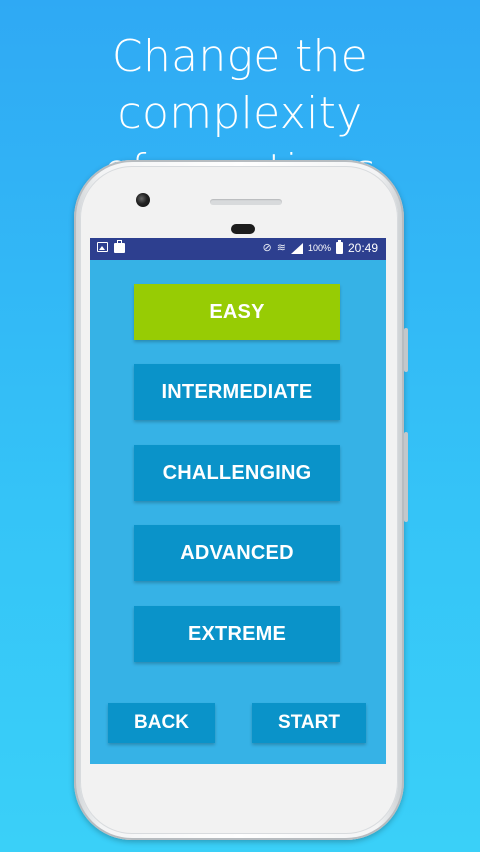  I want to click on level-extreme-button: EXTREME, so click(237, 634).